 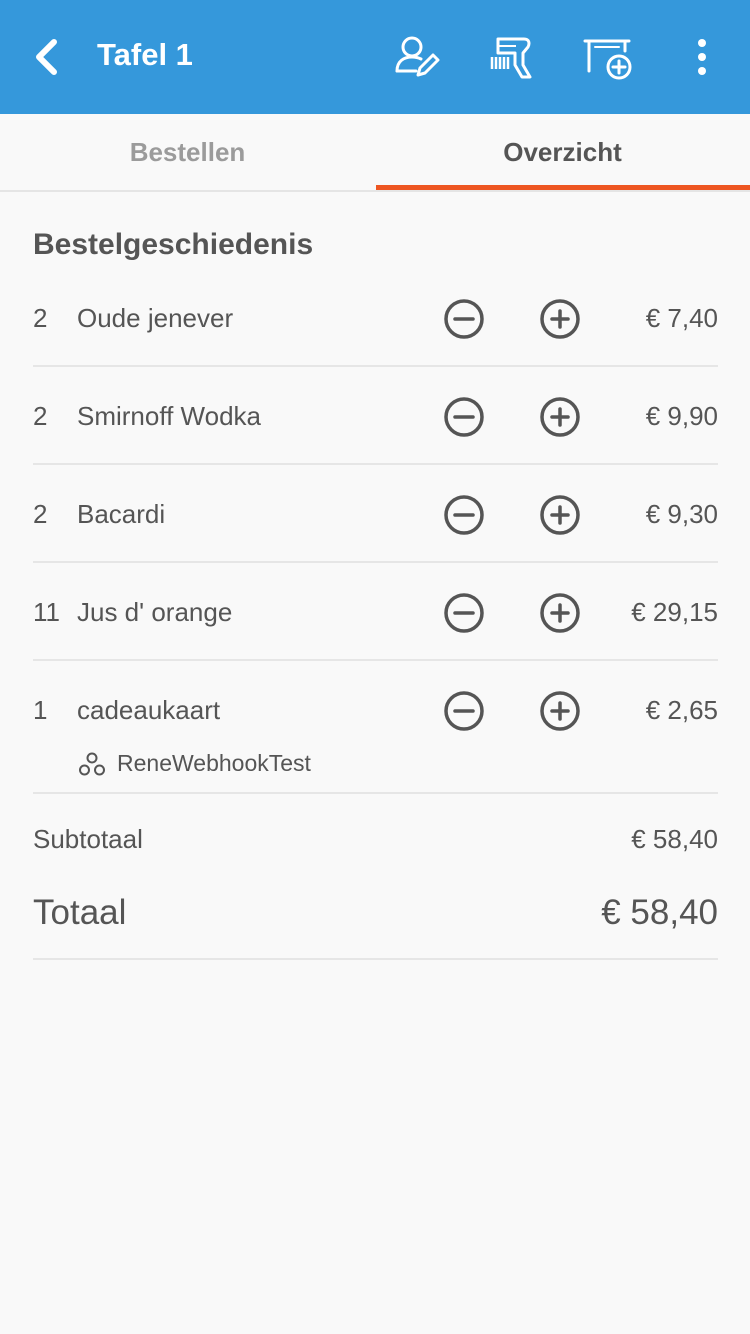 I want to click on total-value: € 58,40, so click(x=659, y=912).